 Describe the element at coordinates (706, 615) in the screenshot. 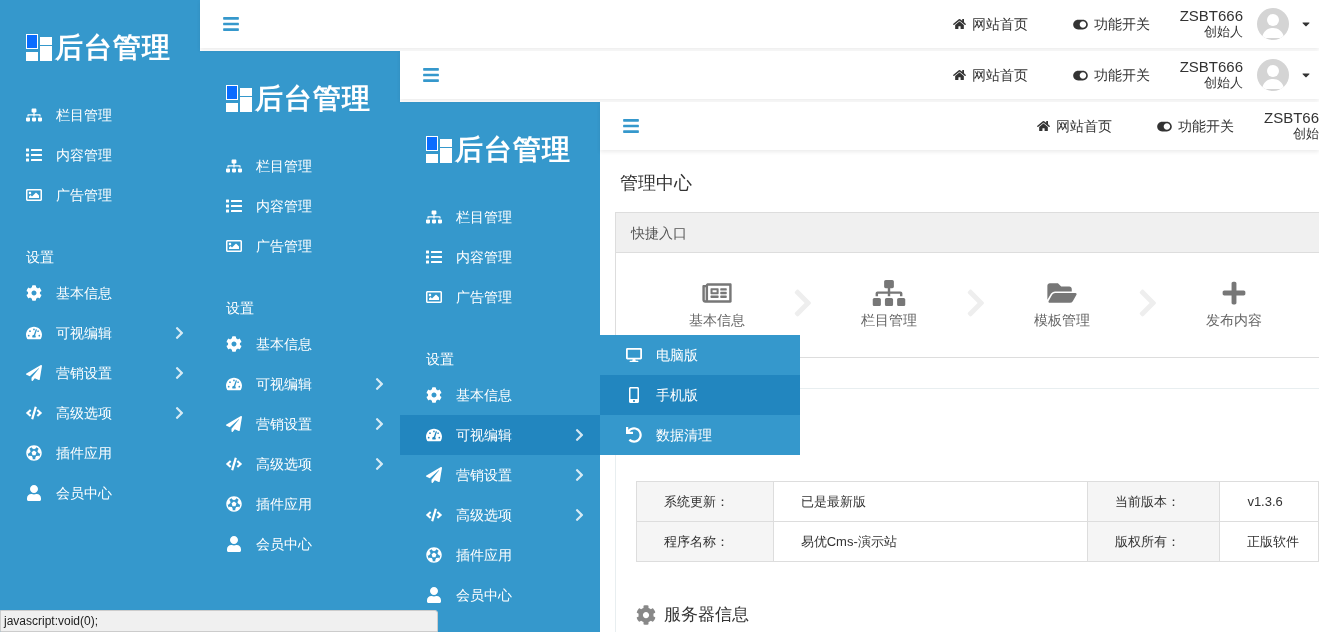

I see `section-heading: 服务器信息` at that location.